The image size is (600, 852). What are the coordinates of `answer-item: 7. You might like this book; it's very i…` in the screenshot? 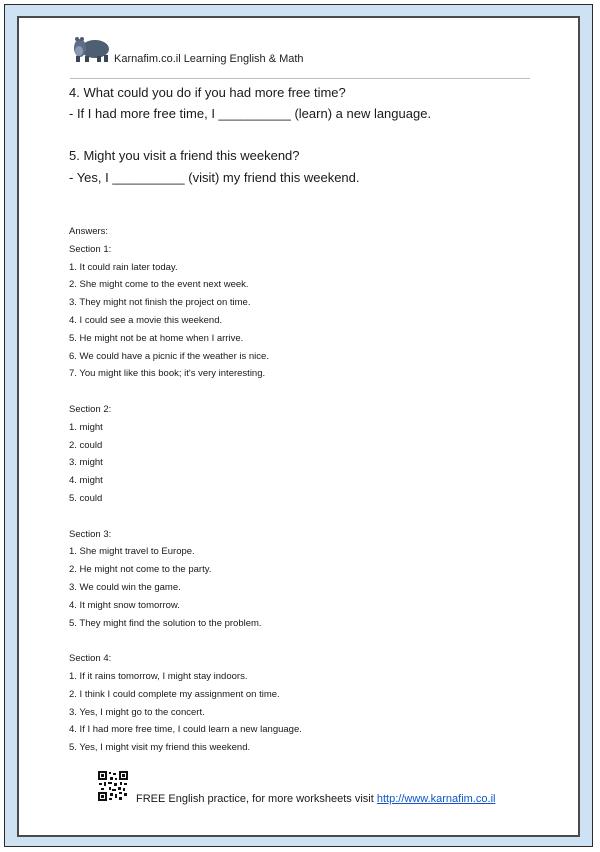 It's located at (167, 374).